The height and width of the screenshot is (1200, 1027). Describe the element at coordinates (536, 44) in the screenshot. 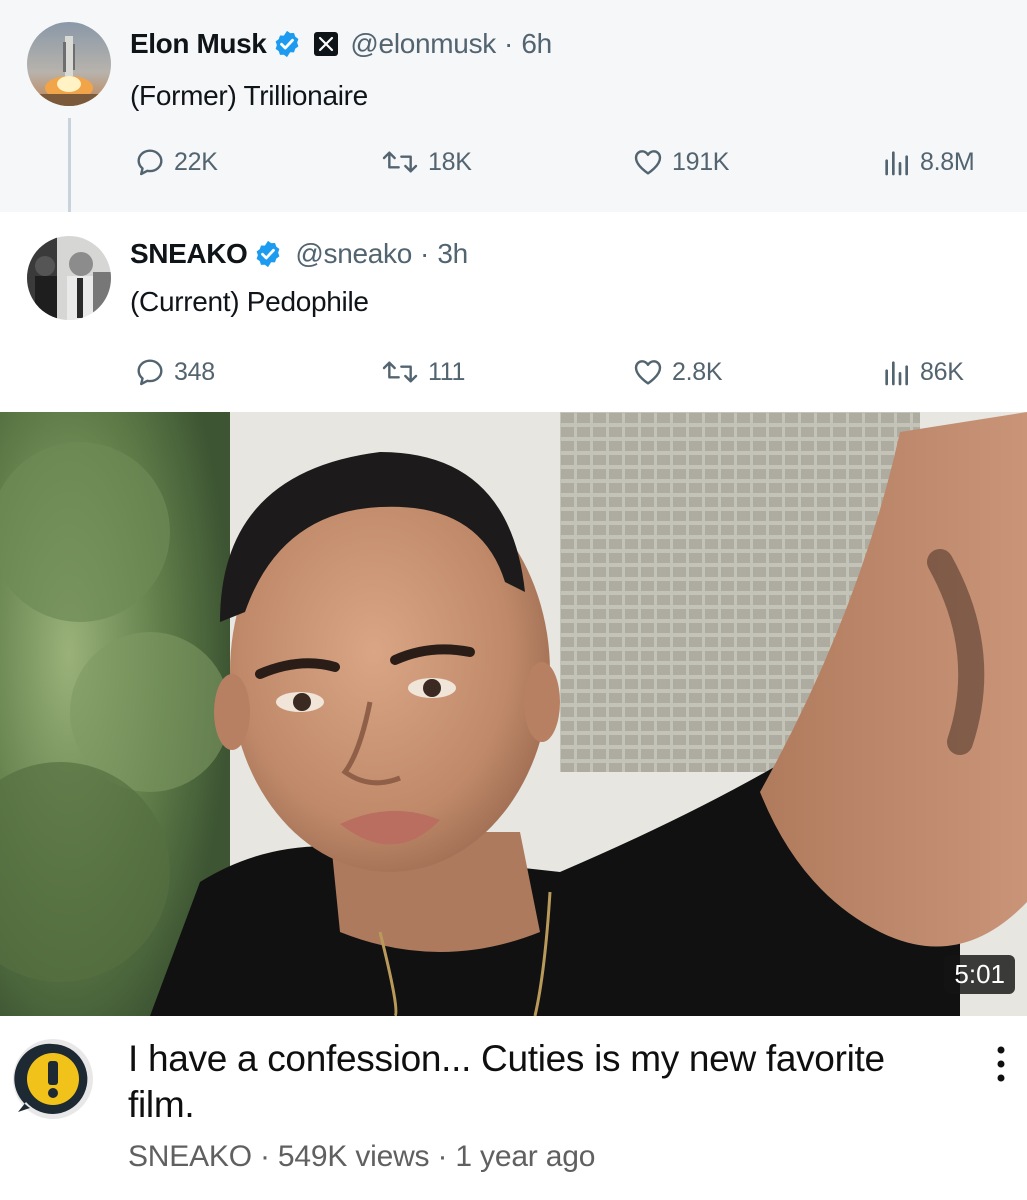

I see `tweet-time: 6h` at that location.